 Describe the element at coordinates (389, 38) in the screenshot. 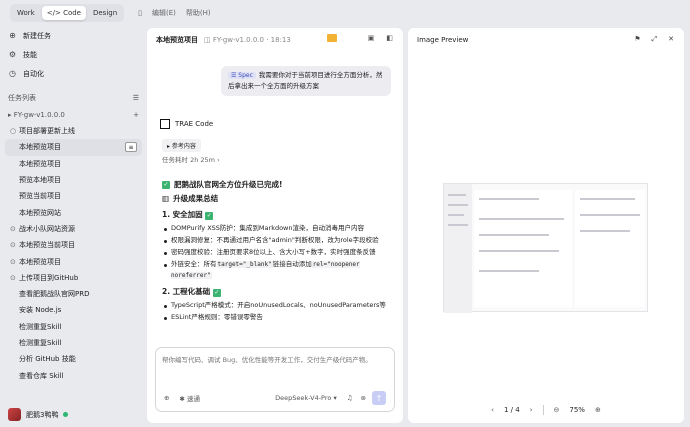

I see `split-view-icon: ◧` at that location.